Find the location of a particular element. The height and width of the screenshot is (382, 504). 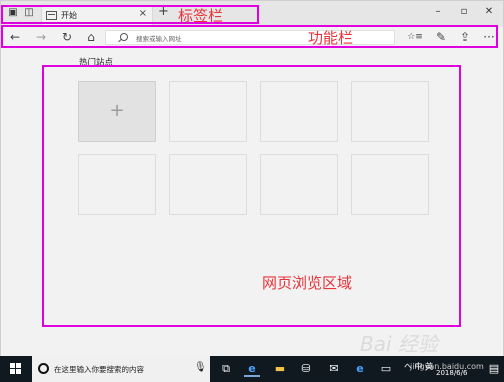

watermark-url: jingyan.baidu.com is located at coordinates (447, 366).